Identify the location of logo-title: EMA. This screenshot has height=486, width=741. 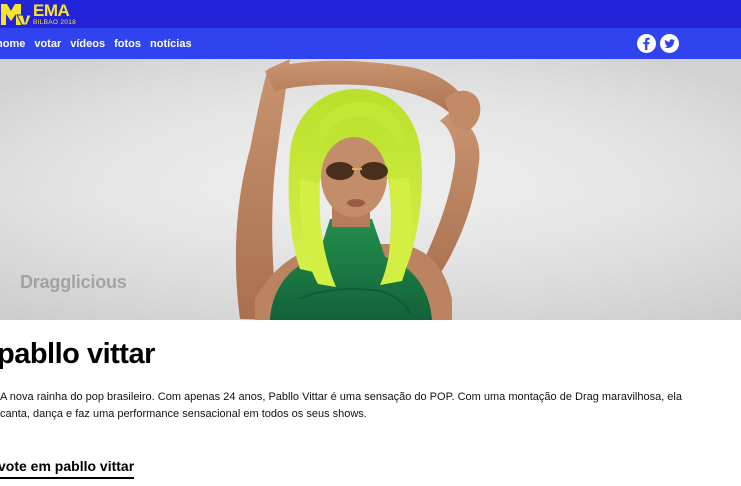
(51, 10).